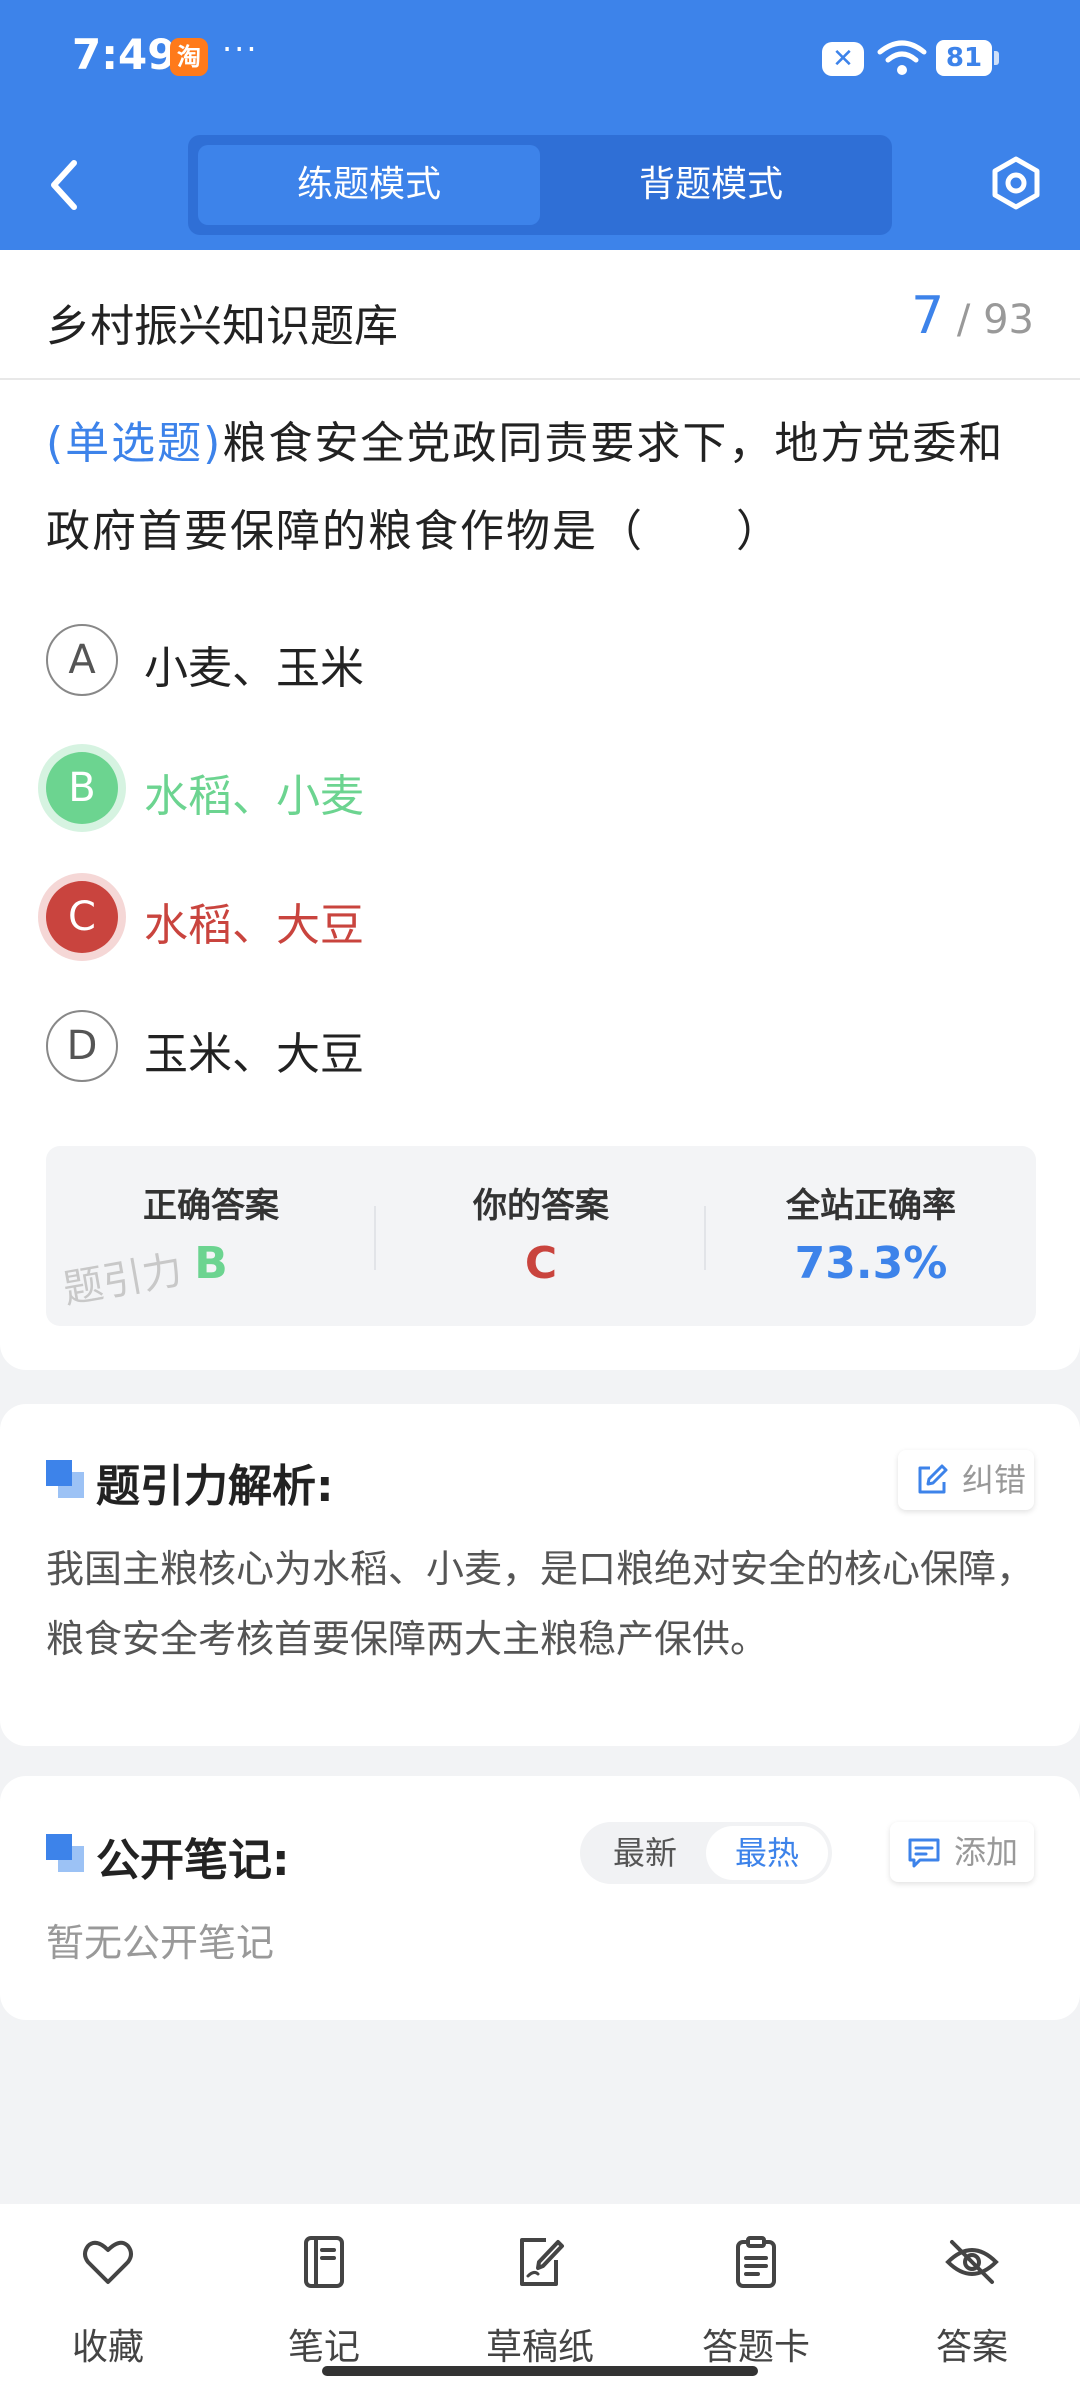  Describe the element at coordinates (82, 917) in the screenshot. I see `option-letter: C` at that location.